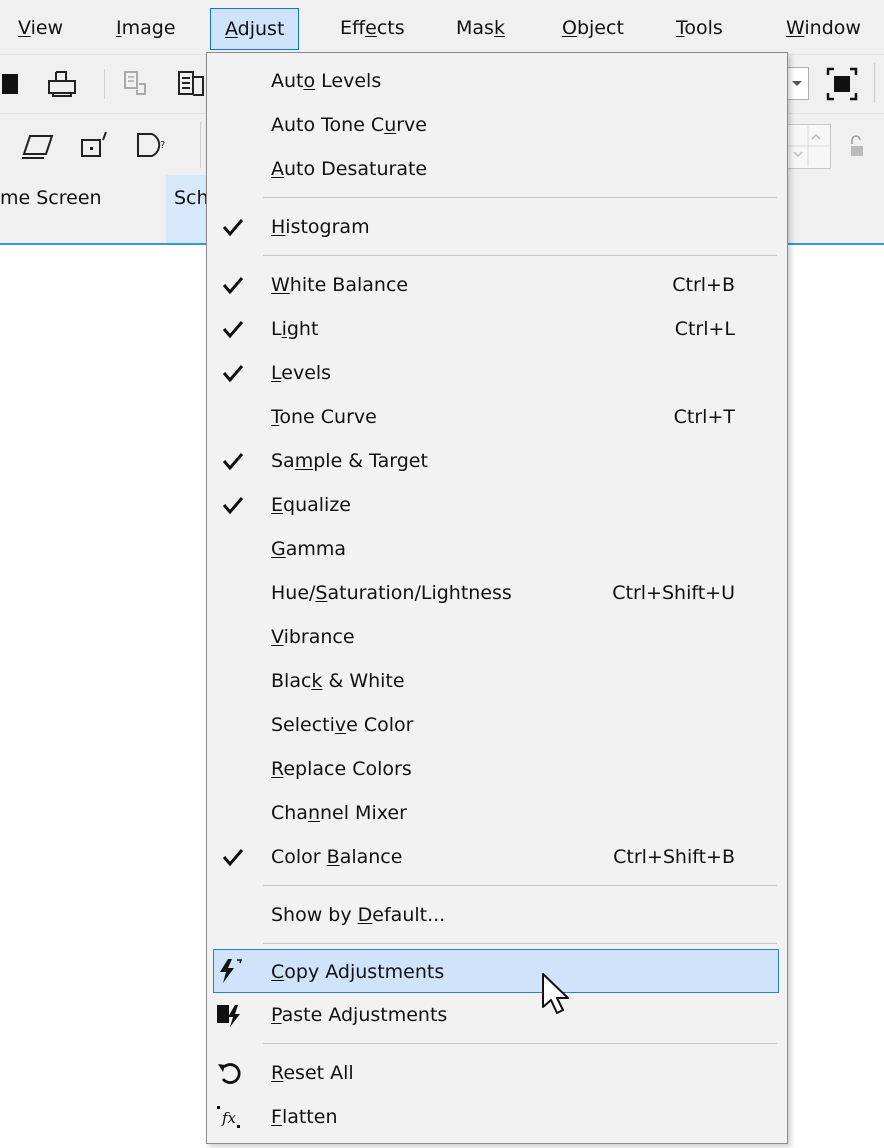  I want to click on menu-item-hue-saturation-lightness: Hue/Saturation/Lightness Ctrl+Shift+U, so click(497, 593).